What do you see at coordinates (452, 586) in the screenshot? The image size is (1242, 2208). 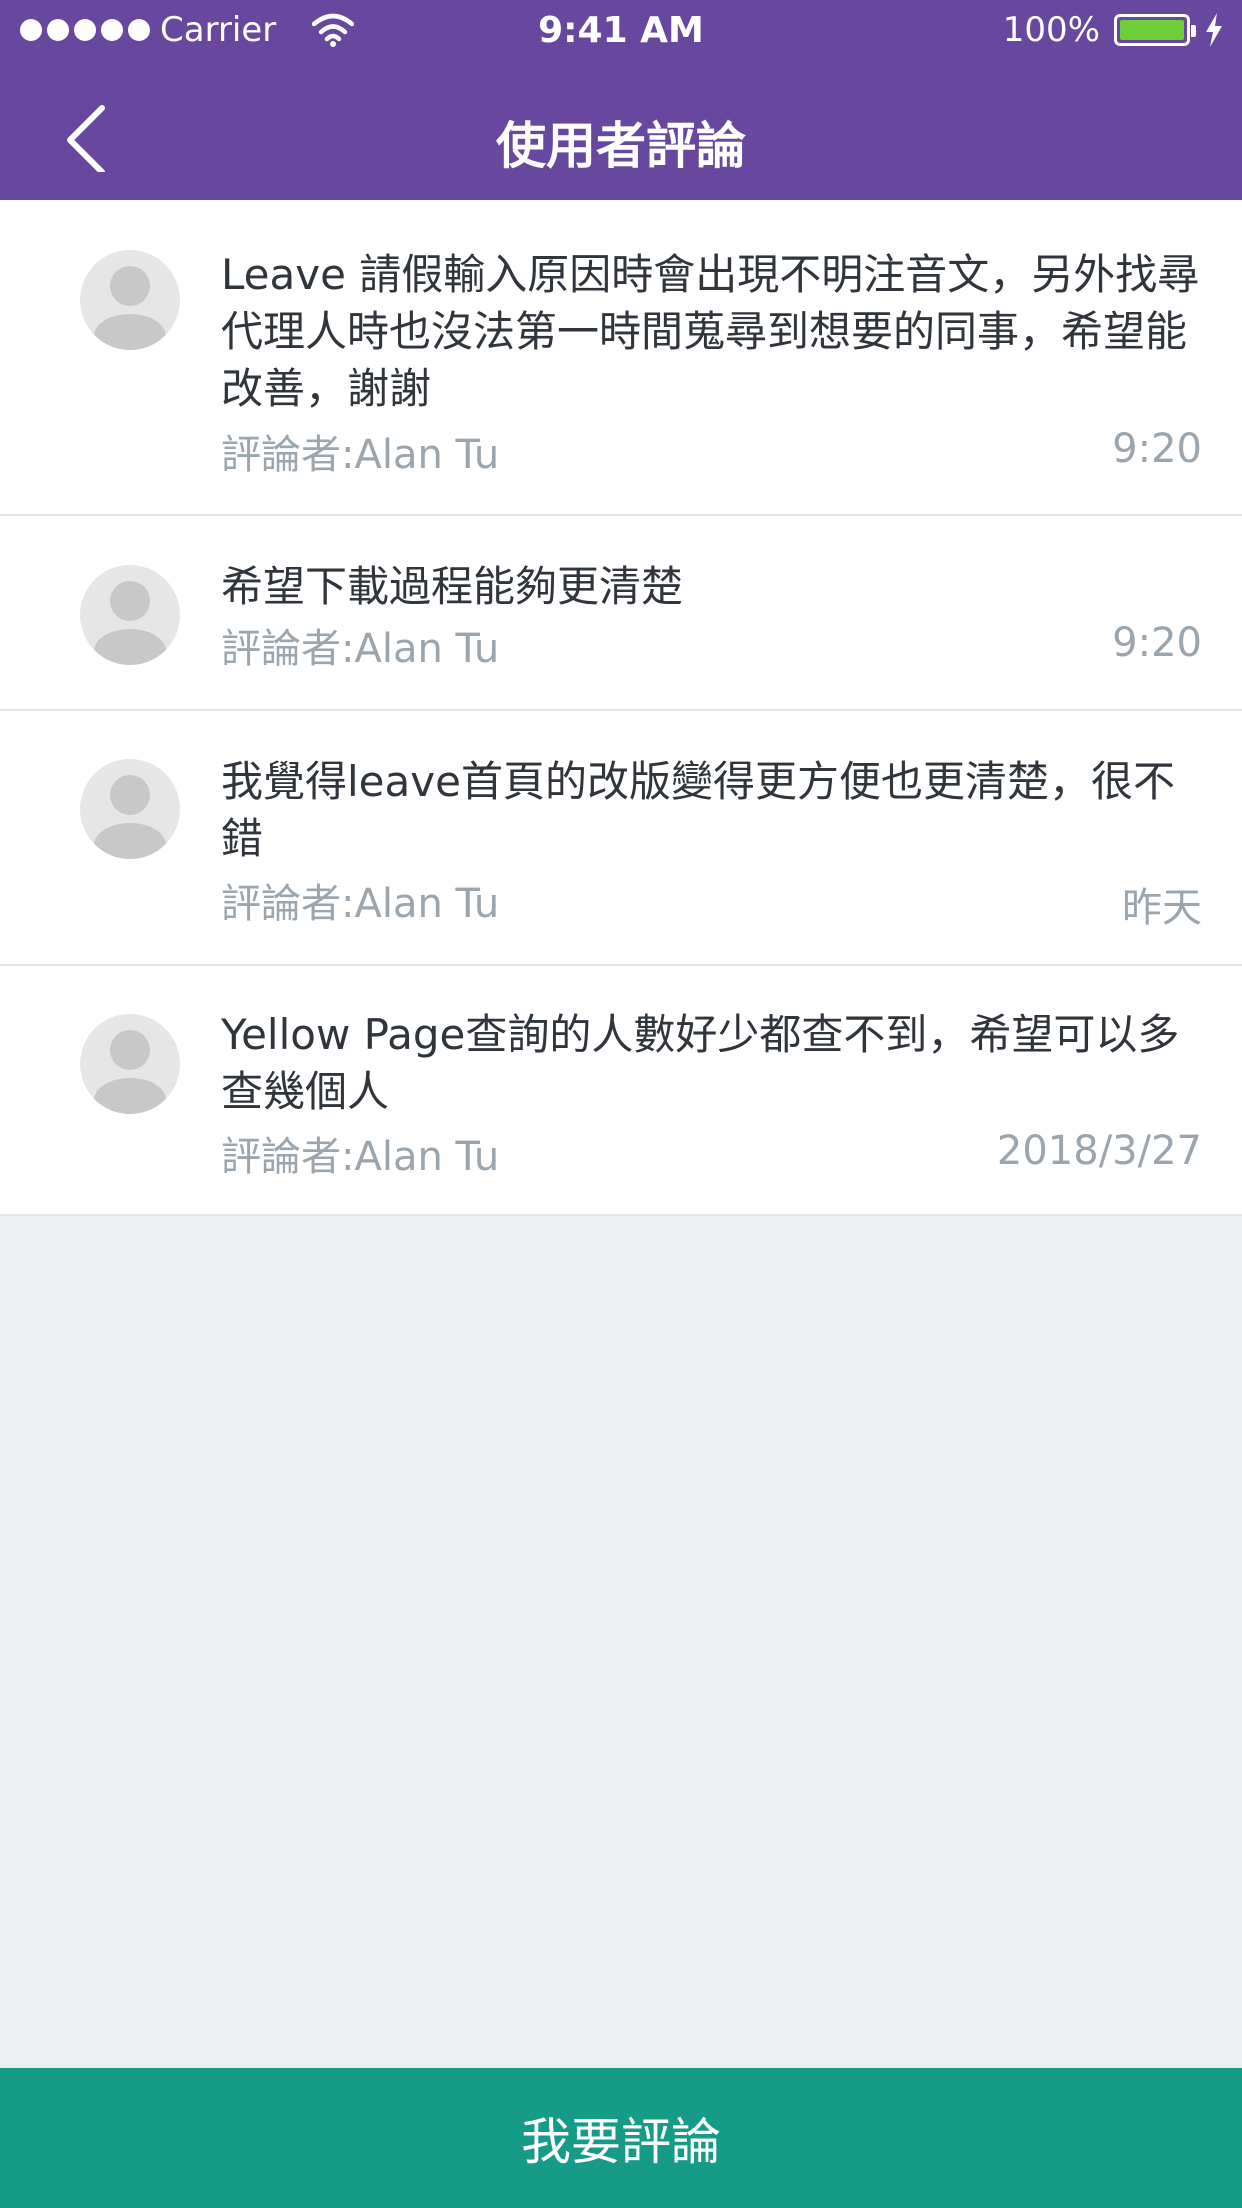 I see `comment-text: 希望下載過程能夠更清楚` at bounding box center [452, 586].